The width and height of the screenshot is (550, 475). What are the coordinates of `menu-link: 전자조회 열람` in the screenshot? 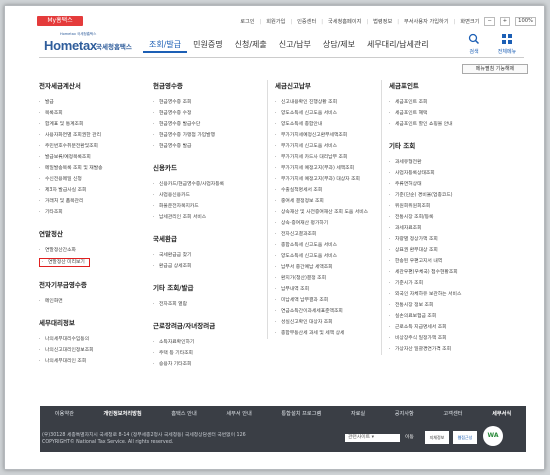 It's located at (207, 304).